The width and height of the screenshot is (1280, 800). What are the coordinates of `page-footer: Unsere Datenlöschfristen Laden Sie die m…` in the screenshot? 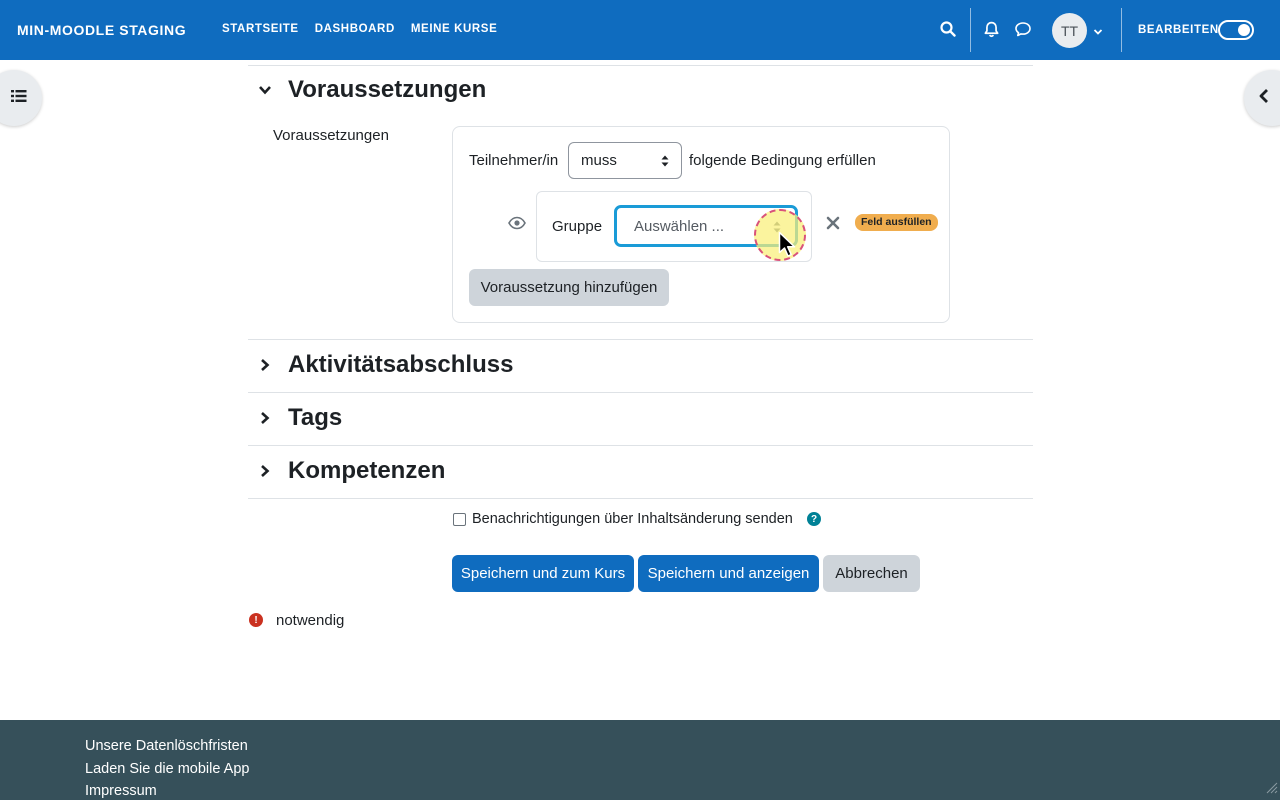 It's located at (640, 760).